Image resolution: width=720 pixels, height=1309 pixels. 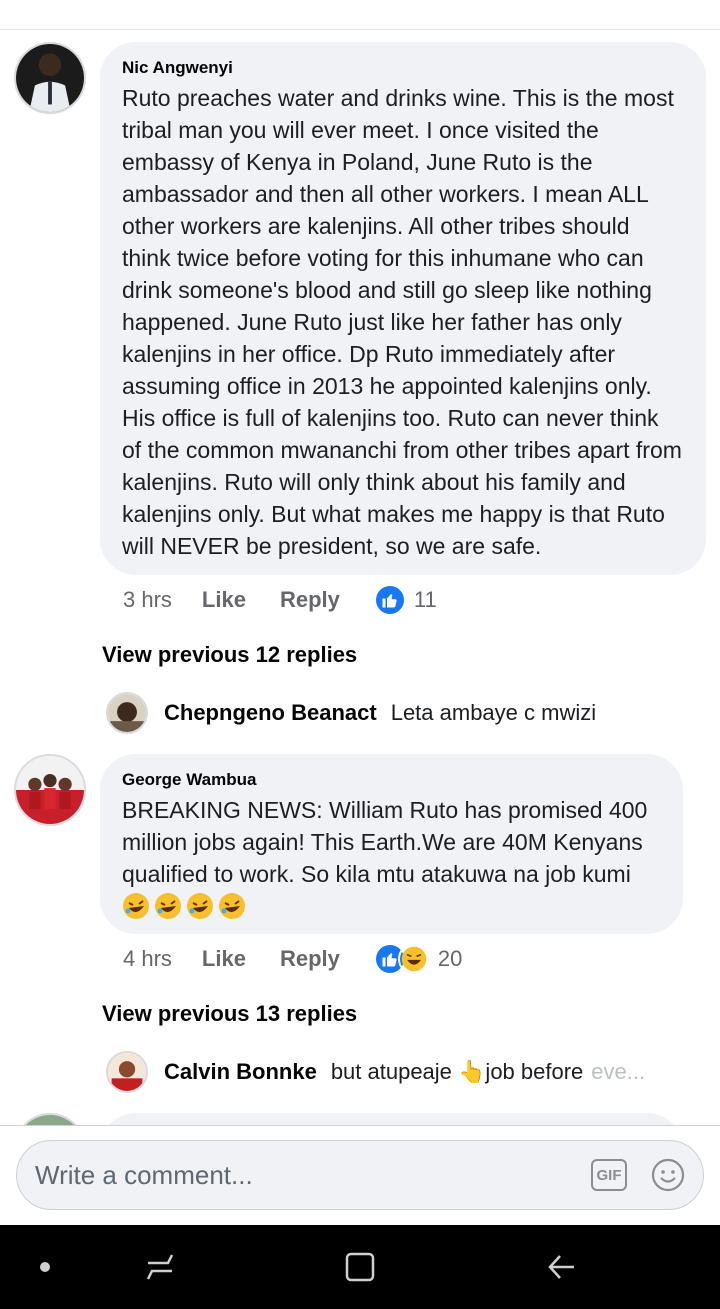 I want to click on back-icon, so click(x=562, y=1267).